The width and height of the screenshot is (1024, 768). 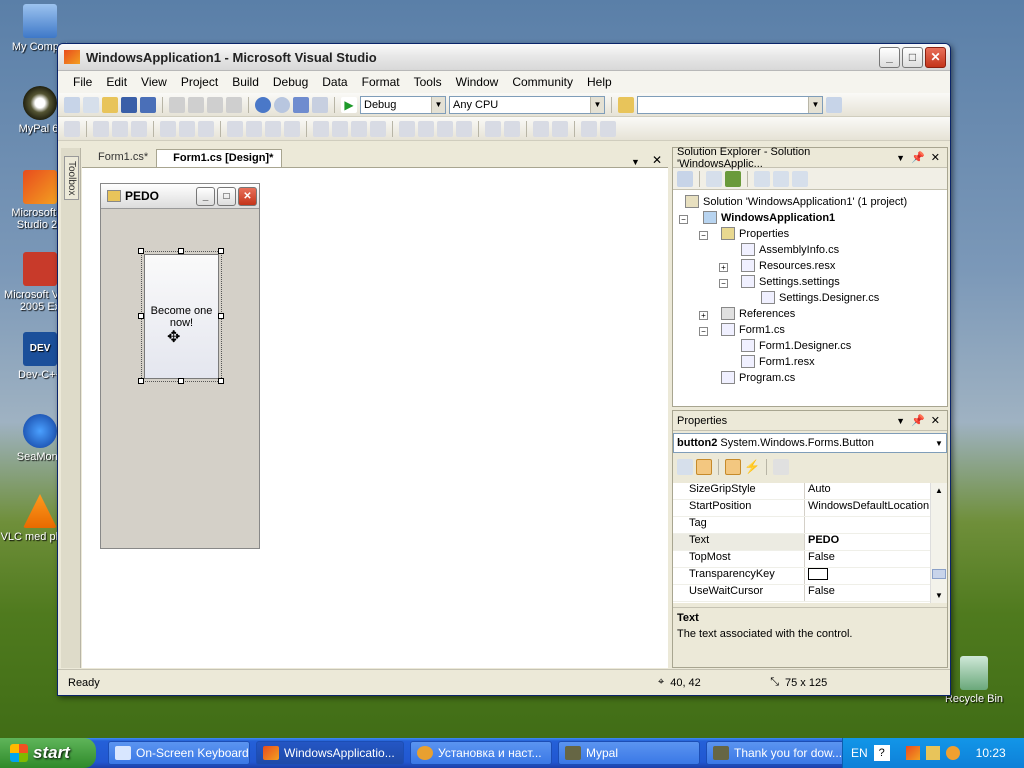 I want to click on menu-build: Build, so click(x=245, y=82).